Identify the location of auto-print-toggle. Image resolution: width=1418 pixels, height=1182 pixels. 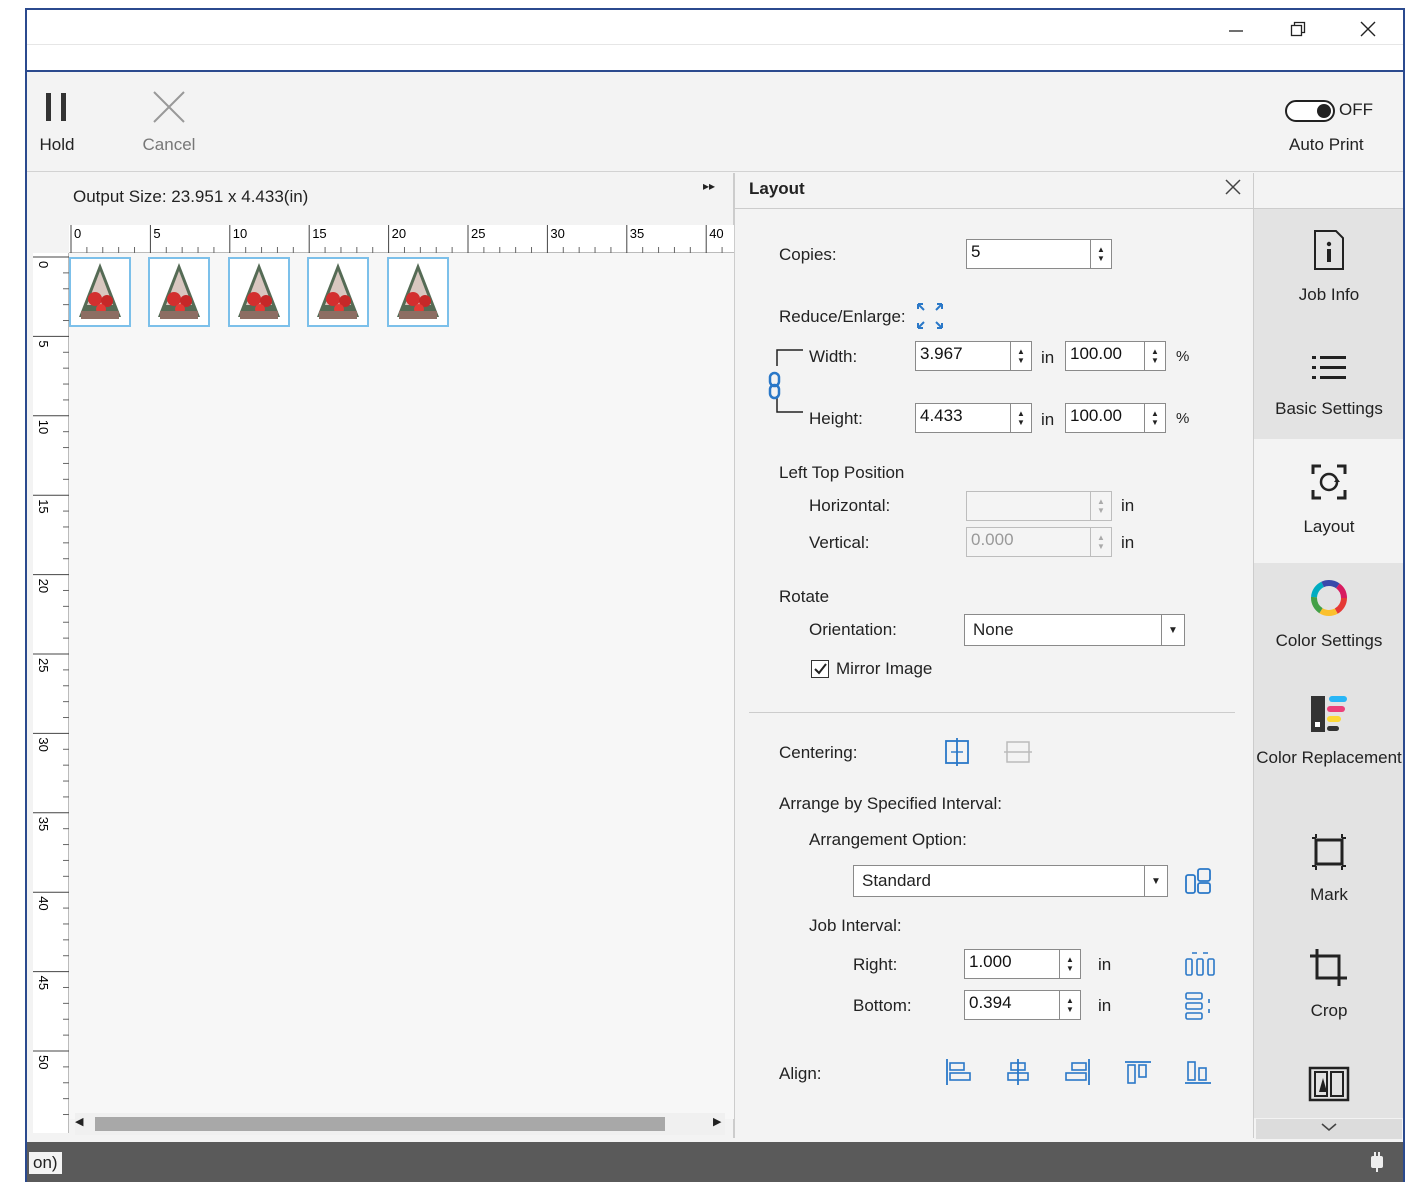
(1310, 111).